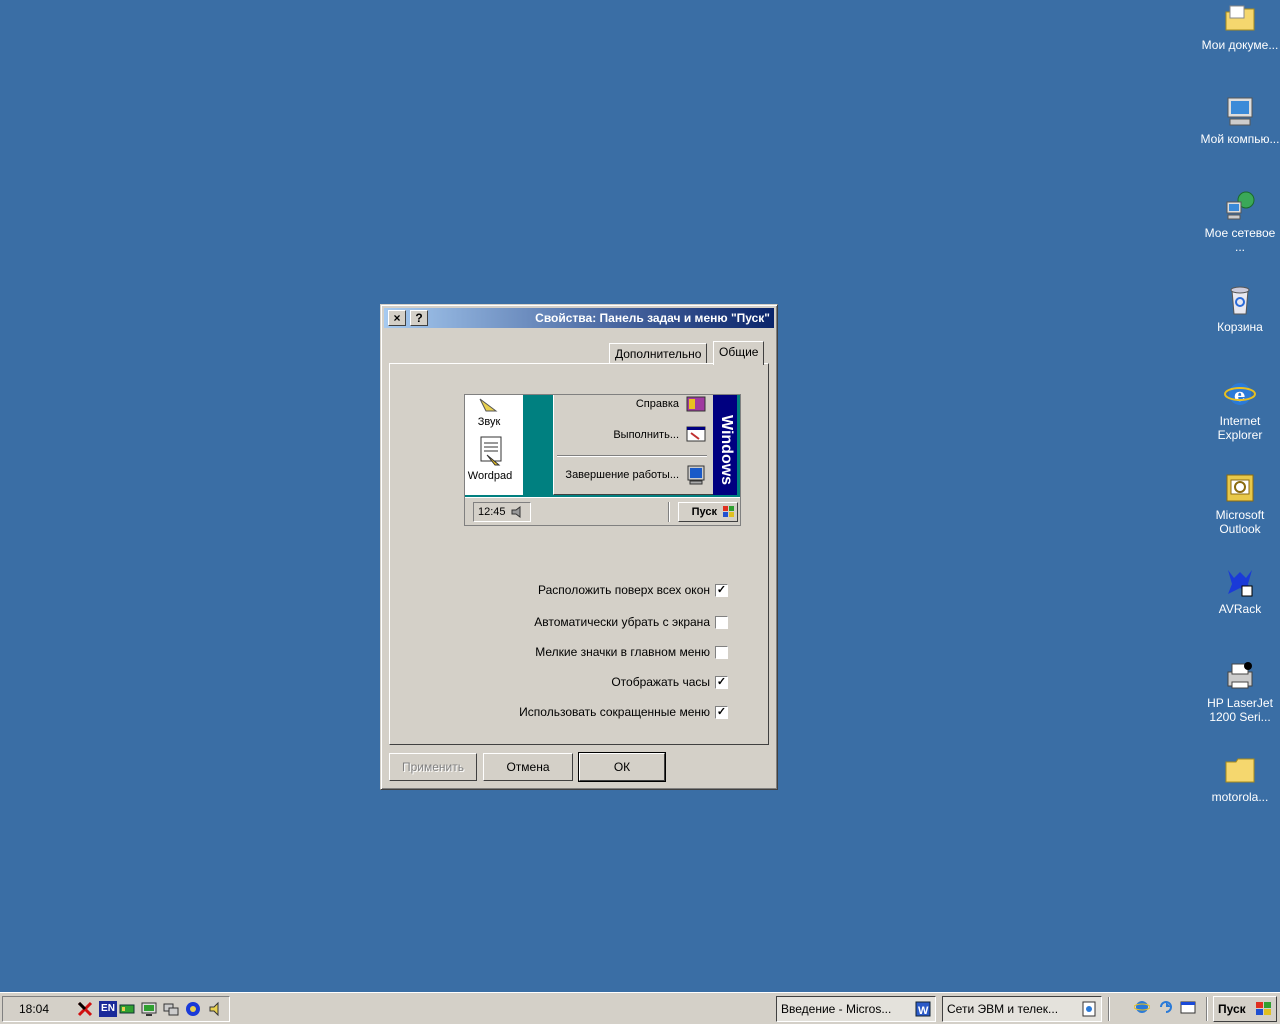  What do you see at coordinates (397, 318) in the screenshot?
I see `close-button: ×` at bounding box center [397, 318].